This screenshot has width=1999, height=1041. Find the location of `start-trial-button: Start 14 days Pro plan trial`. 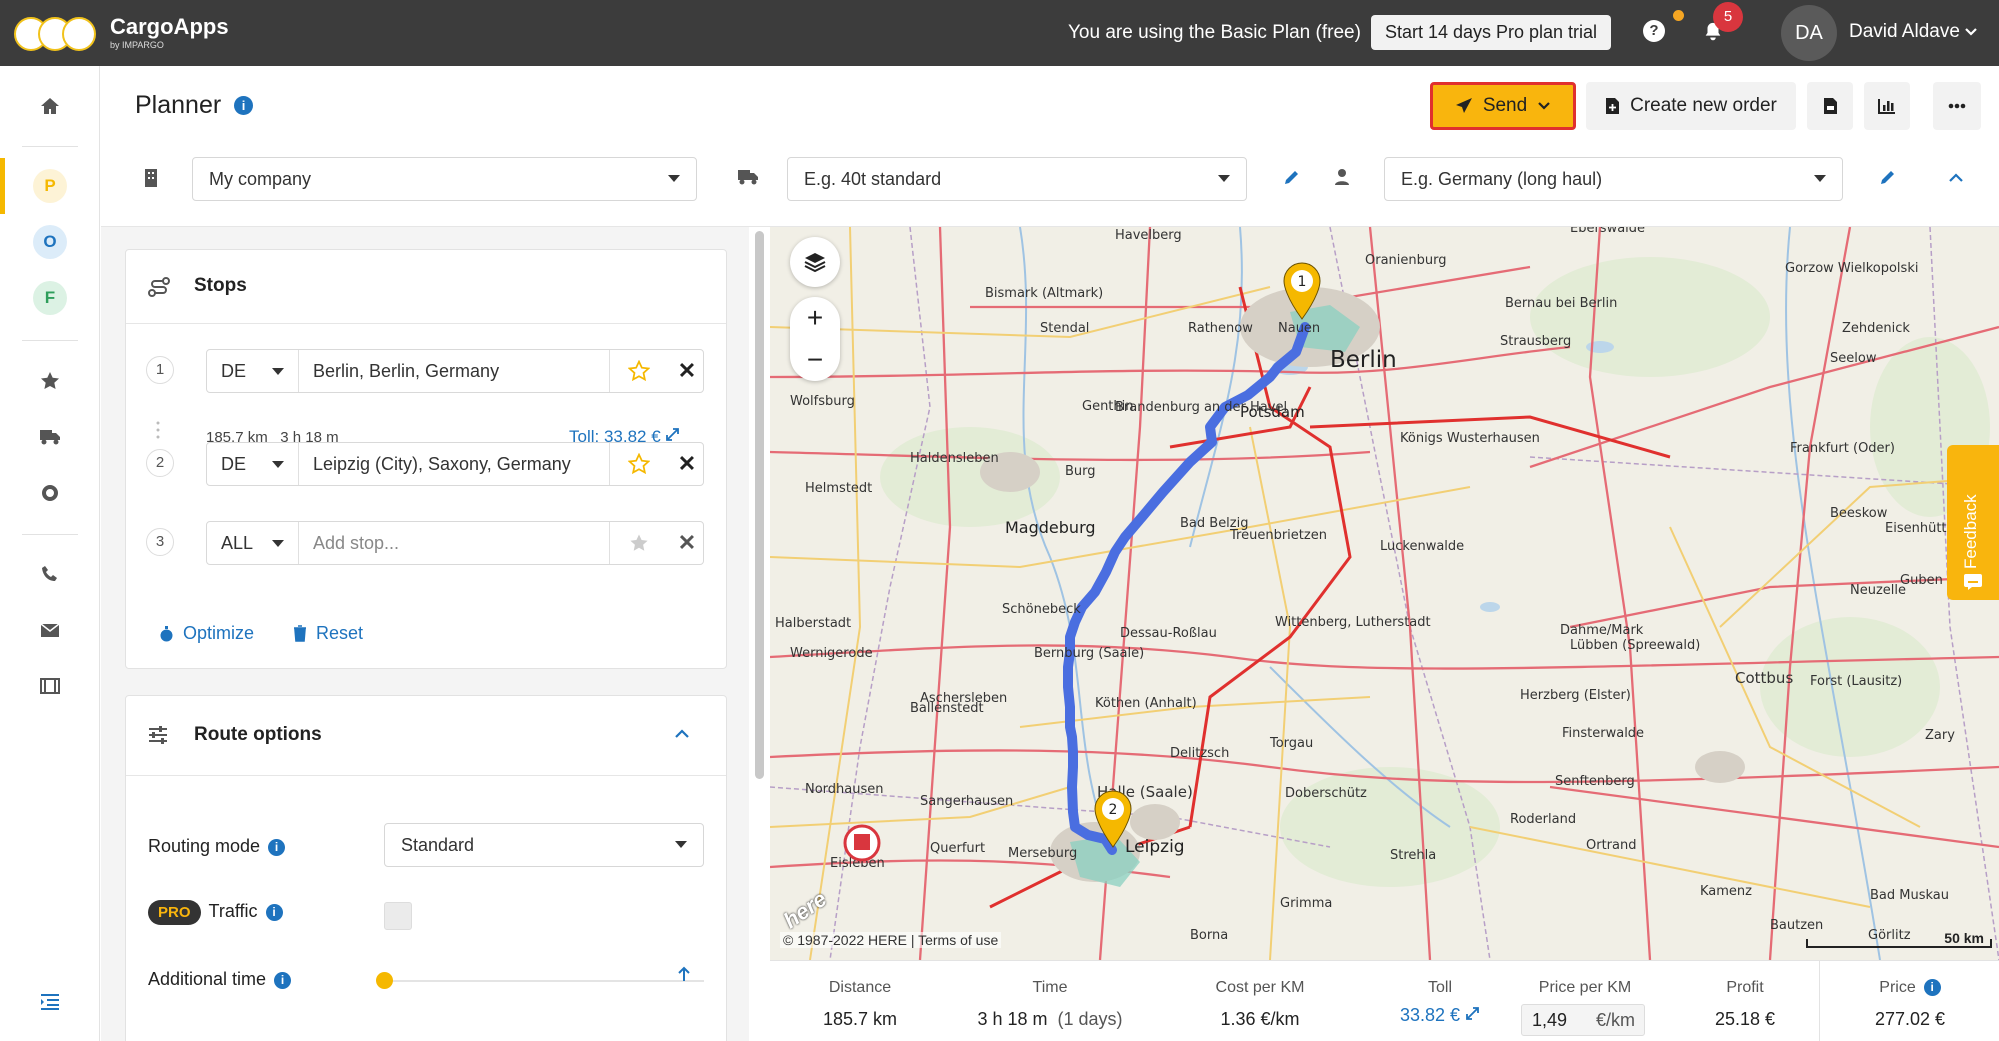

start-trial-button: Start 14 days Pro plan trial is located at coordinates (1491, 32).